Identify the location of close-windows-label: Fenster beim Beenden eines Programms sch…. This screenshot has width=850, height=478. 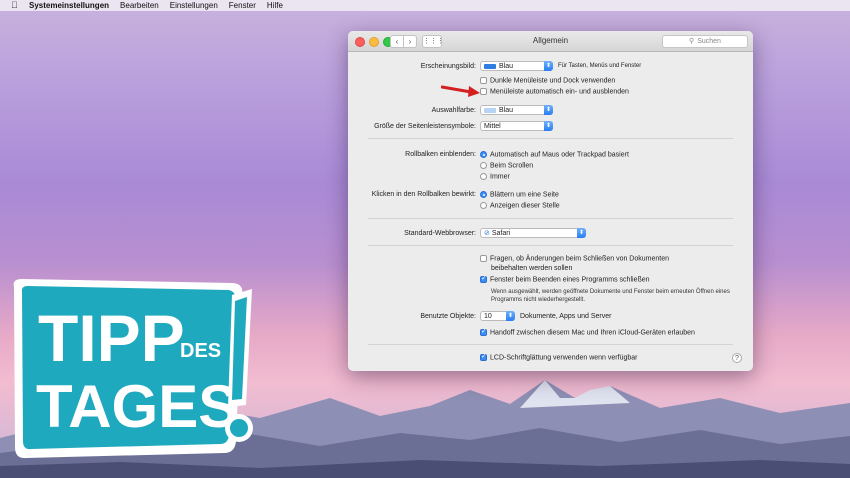
(570, 280).